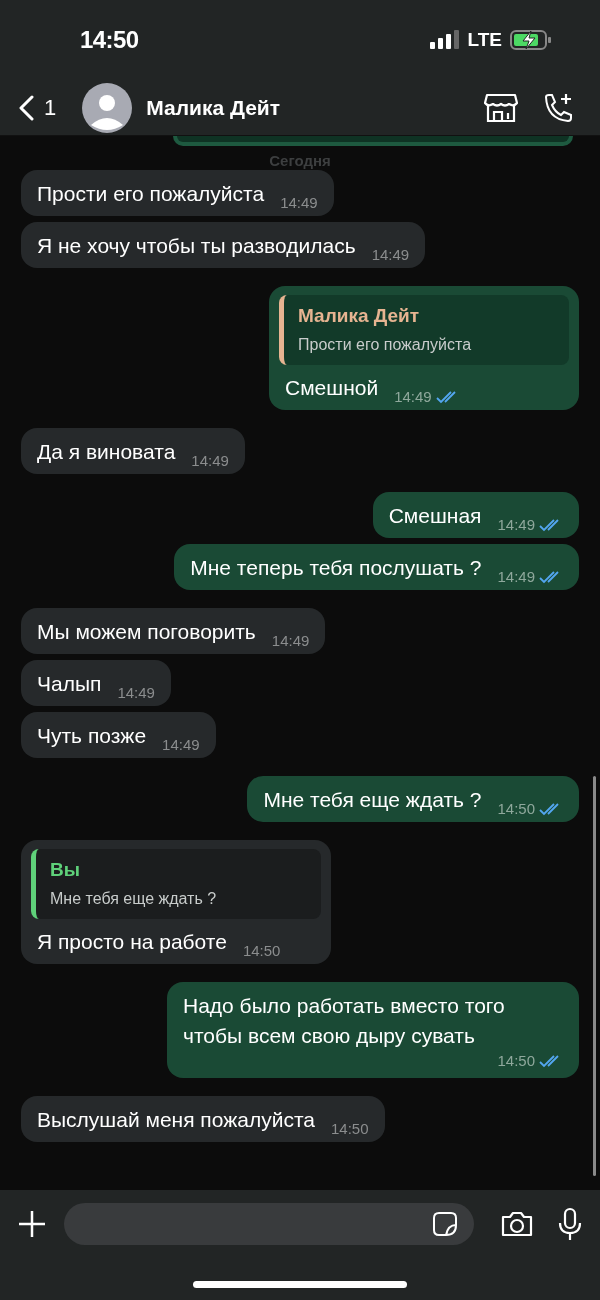 This screenshot has width=600, height=1300. What do you see at coordinates (151, 194) in the screenshot?
I see `message-text: Прости его пожалуйста` at bounding box center [151, 194].